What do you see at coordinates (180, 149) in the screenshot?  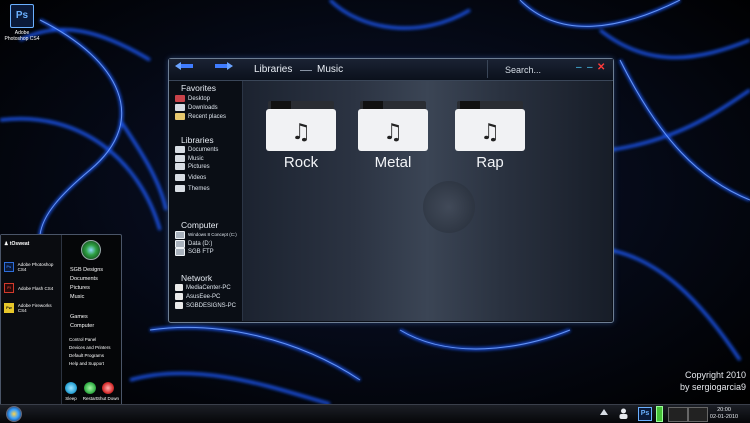 I see `documents-icon` at bounding box center [180, 149].